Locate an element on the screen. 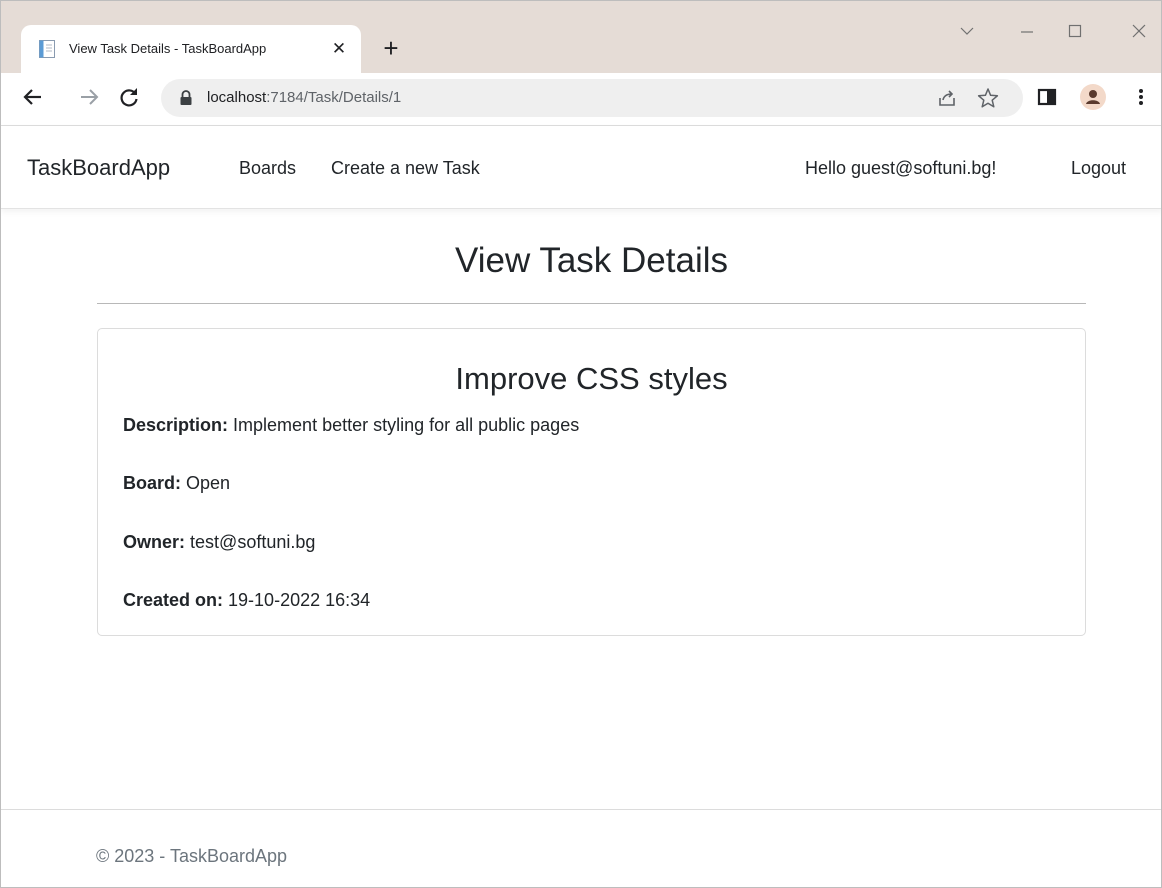 This screenshot has width=1162, height=888. title-divider is located at coordinates (591, 303).